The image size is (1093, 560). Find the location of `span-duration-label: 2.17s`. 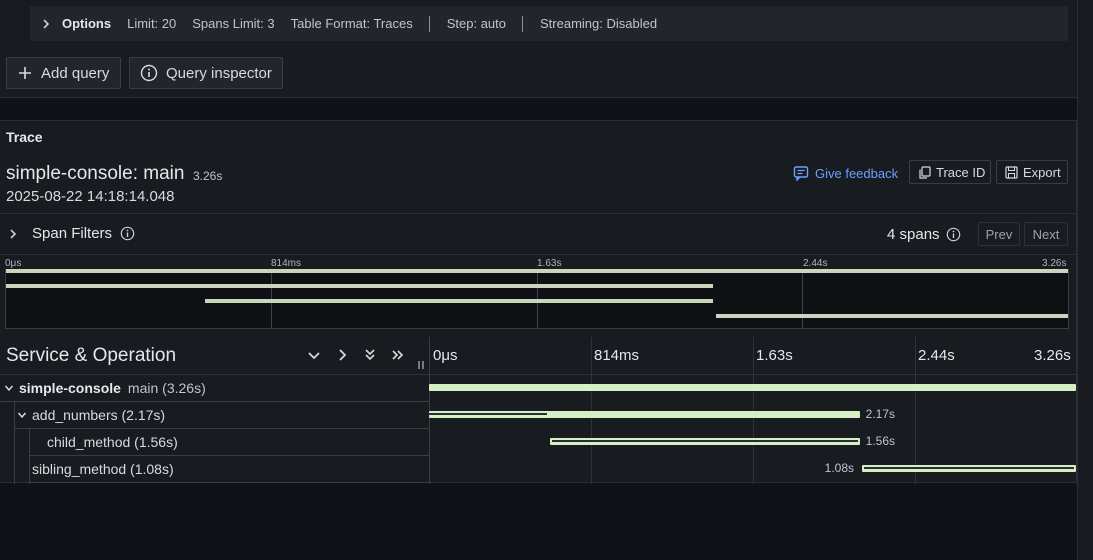

span-duration-label: 2.17s is located at coordinates (880, 414).